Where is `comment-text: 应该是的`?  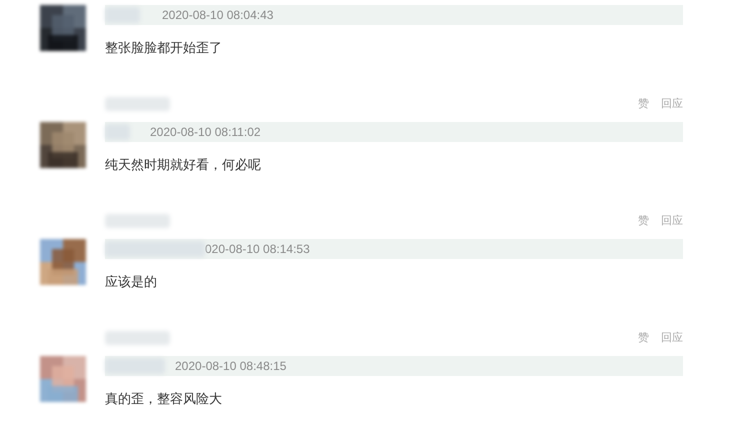
comment-text: 应该是的 is located at coordinates (131, 283).